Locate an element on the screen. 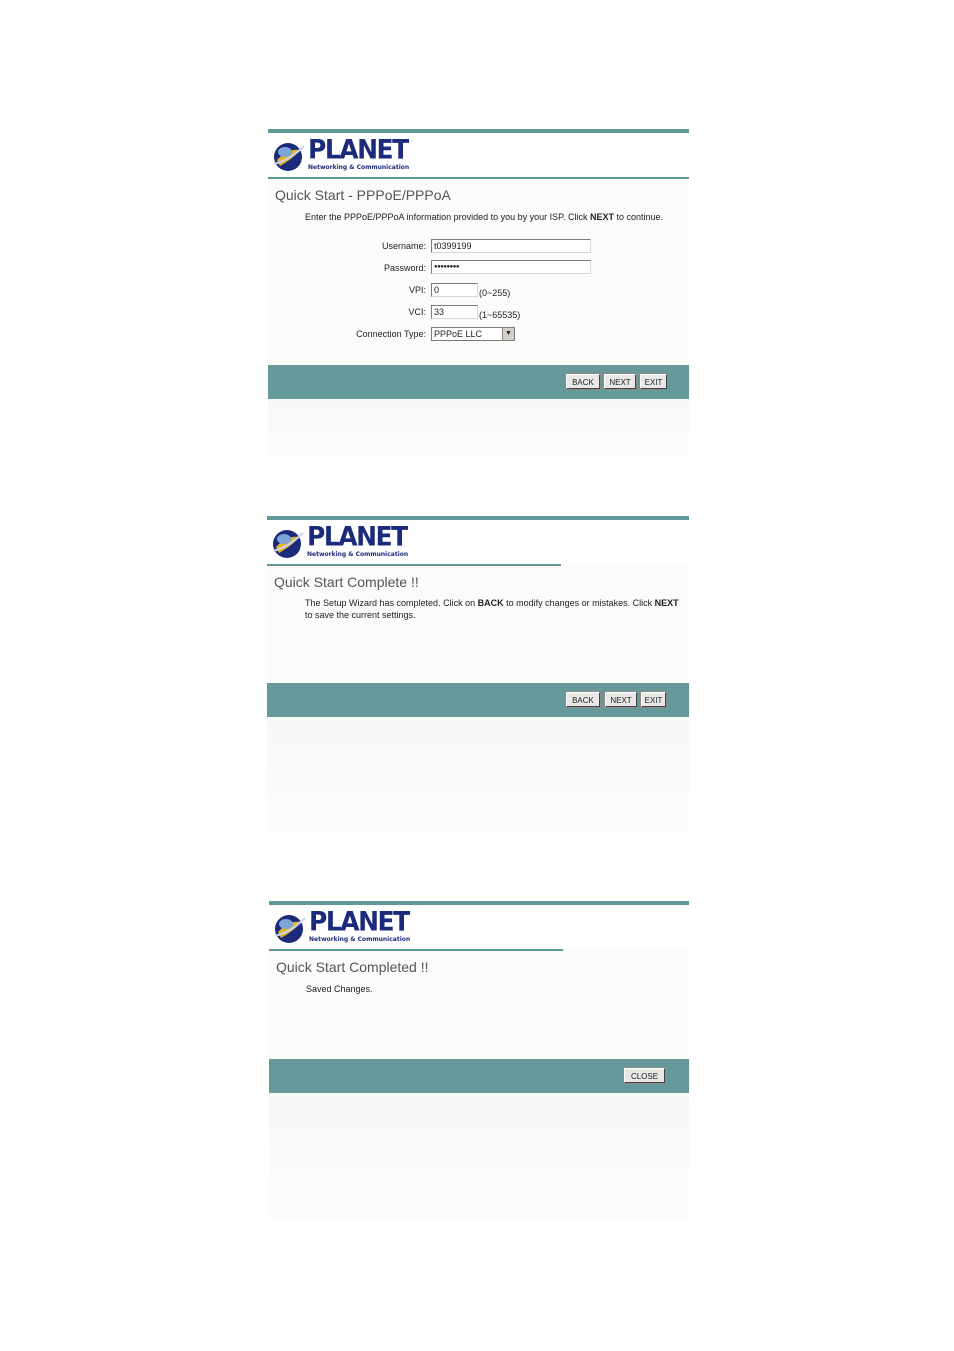  page-title: Quick Start Completed !! is located at coordinates (352, 967).